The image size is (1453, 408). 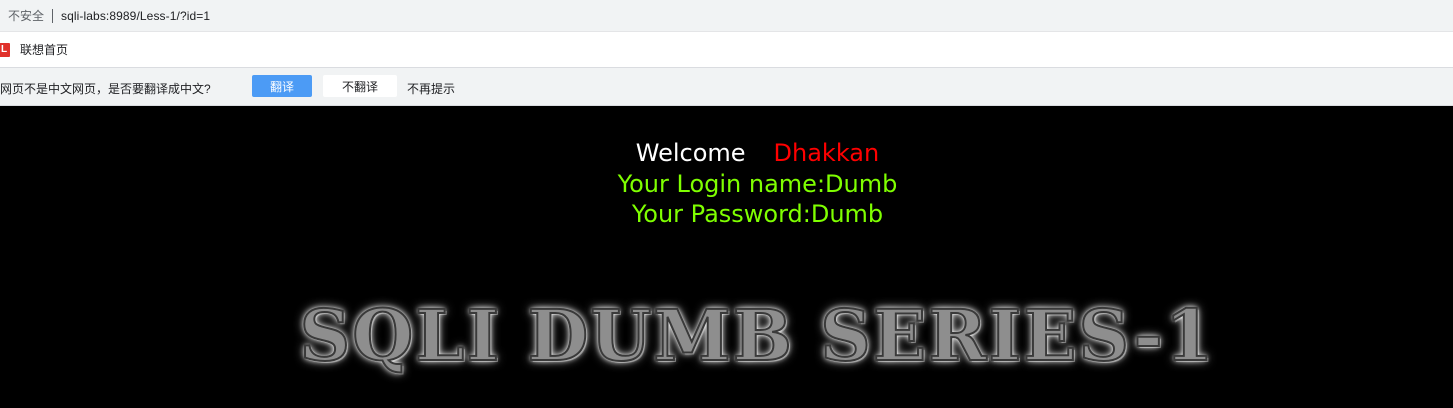 What do you see at coordinates (431, 88) in the screenshot?
I see `never-ask-link: 不再提示` at bounding box center [431, 88].